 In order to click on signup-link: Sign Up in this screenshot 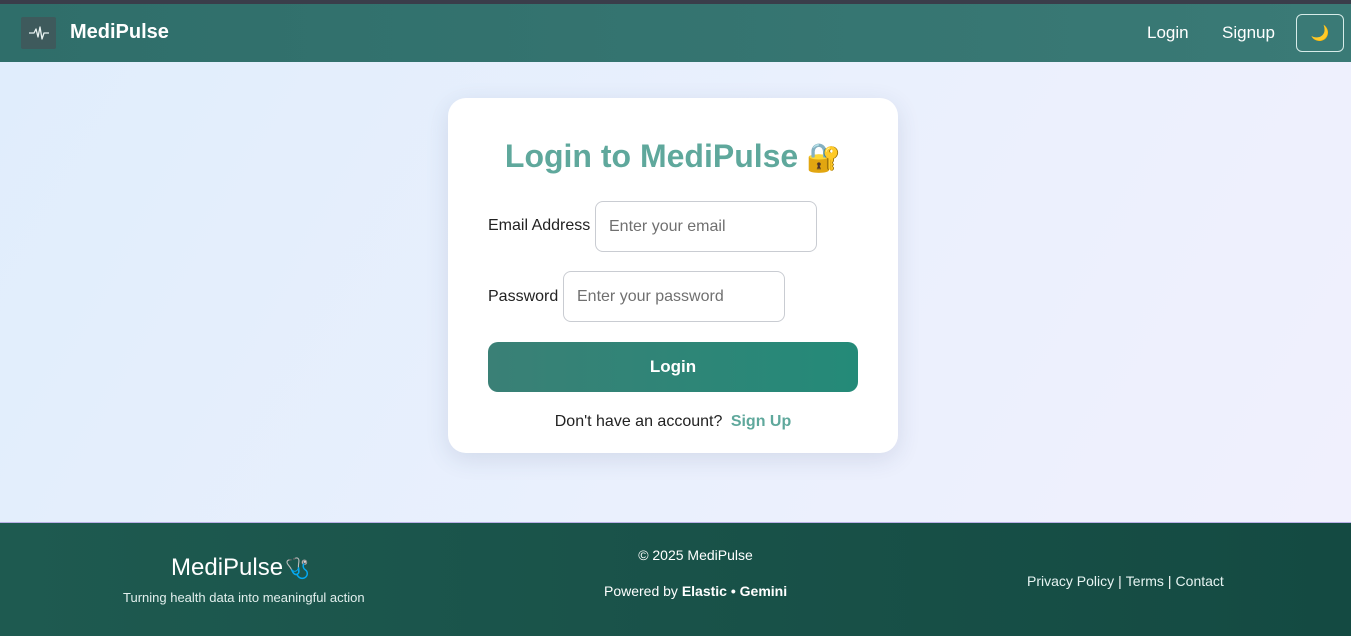, I will do `click(761, 421)`.